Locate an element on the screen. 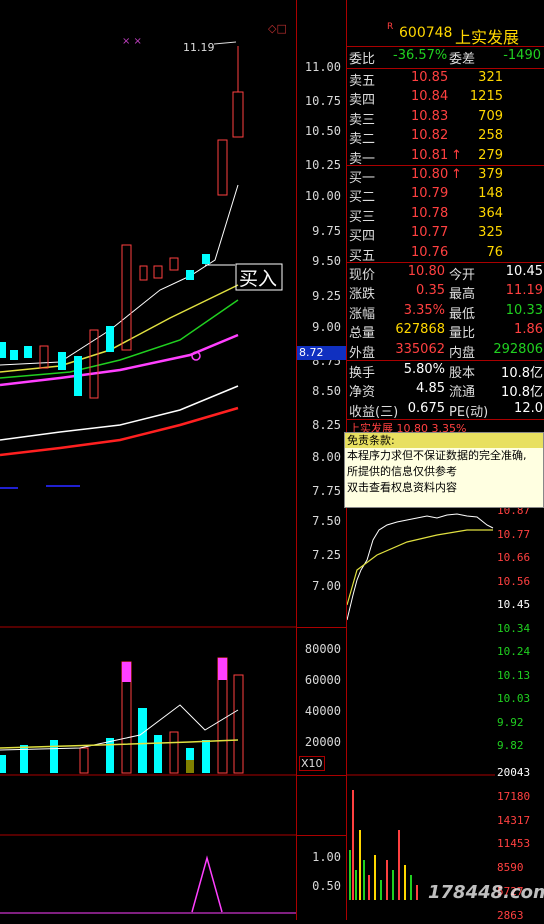  diamond-icon: ◇□ is located at coordinates (277, 28).